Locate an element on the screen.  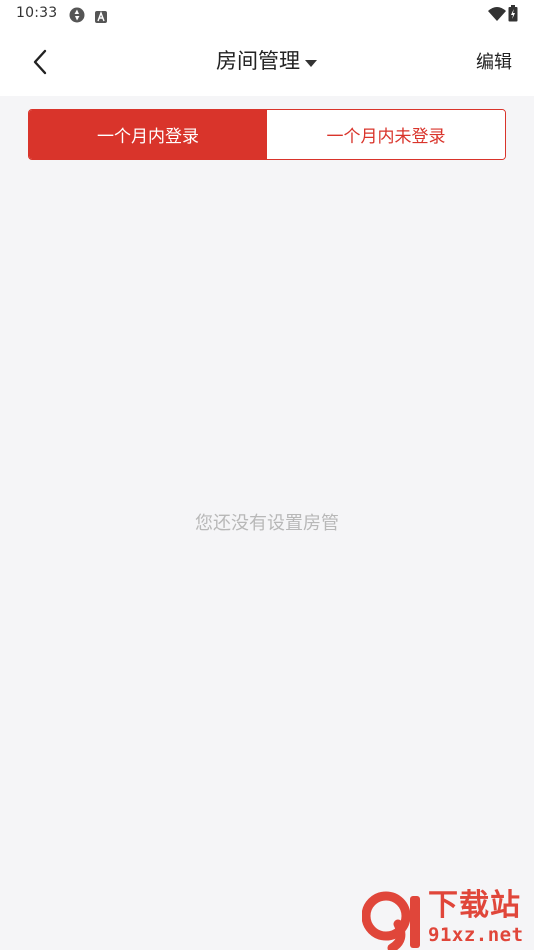
watermark: 下载站 91xz.net is located at coordinates (448, 919).